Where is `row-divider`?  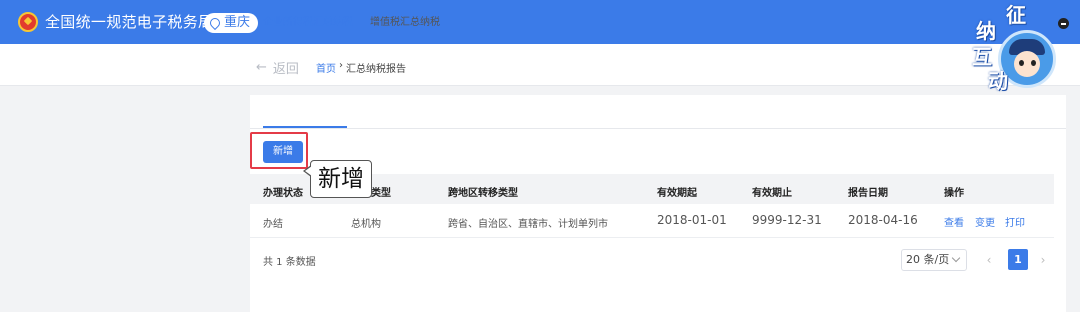
row-divider is located at coordinates (652, 237).